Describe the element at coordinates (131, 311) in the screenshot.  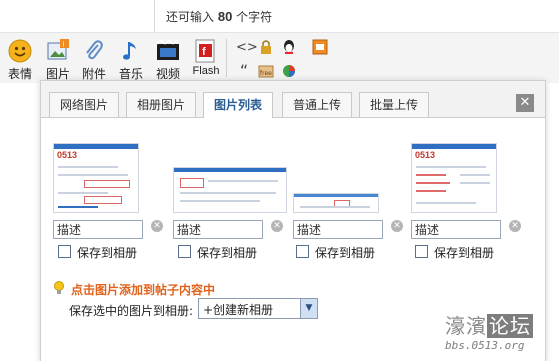
I see `save-selected-label: 保存选中的图片到相册:` at that location.